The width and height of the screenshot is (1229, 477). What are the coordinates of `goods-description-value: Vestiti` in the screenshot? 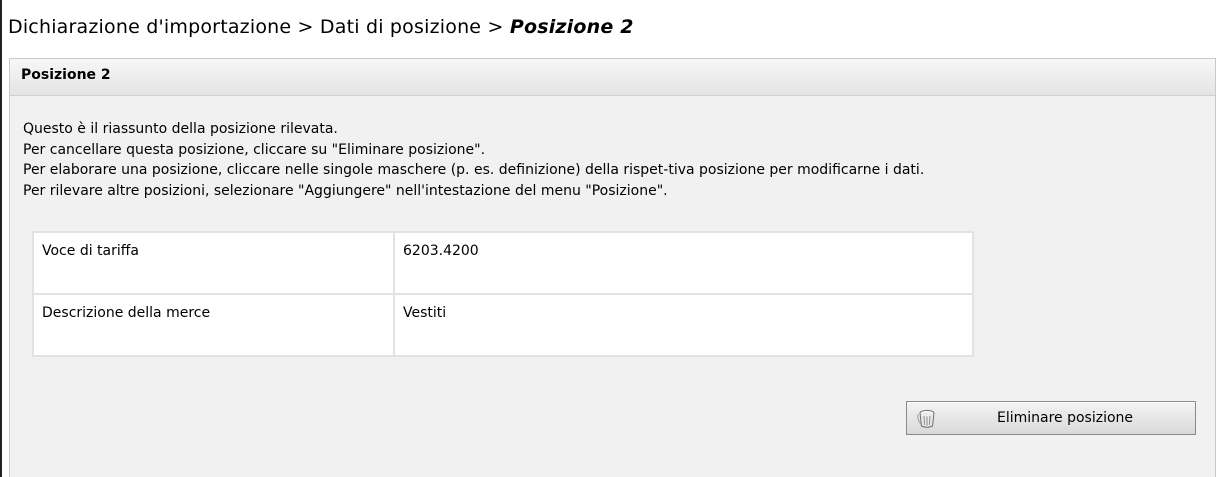 It's located at (683, 325).